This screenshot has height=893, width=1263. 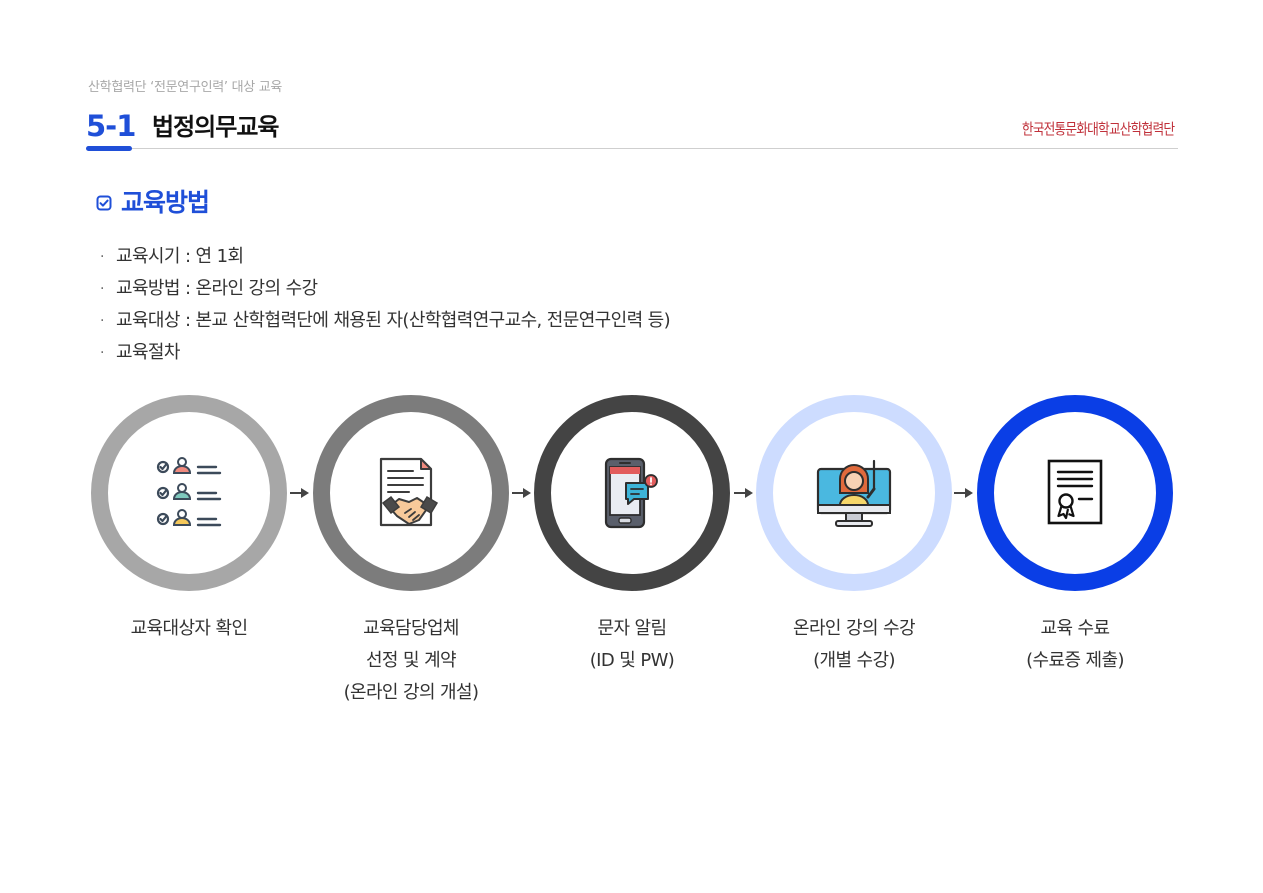 What do you see at coordinates (854, 645) in the screenshot?
I see `step-label-4: 온라인 강의 수강 (개별 수강)` at bounding box center [854, 645].